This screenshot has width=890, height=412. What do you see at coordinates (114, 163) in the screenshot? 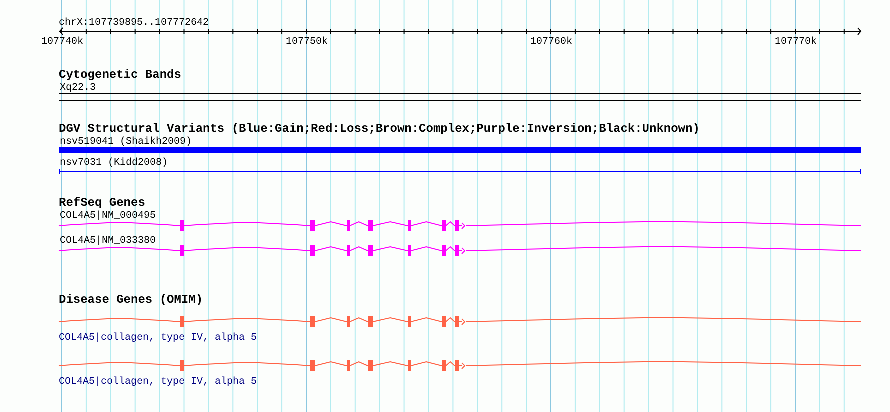
I see `variant-label: nsv7031 (Kidd2008)` at bounding box center [114, 163].